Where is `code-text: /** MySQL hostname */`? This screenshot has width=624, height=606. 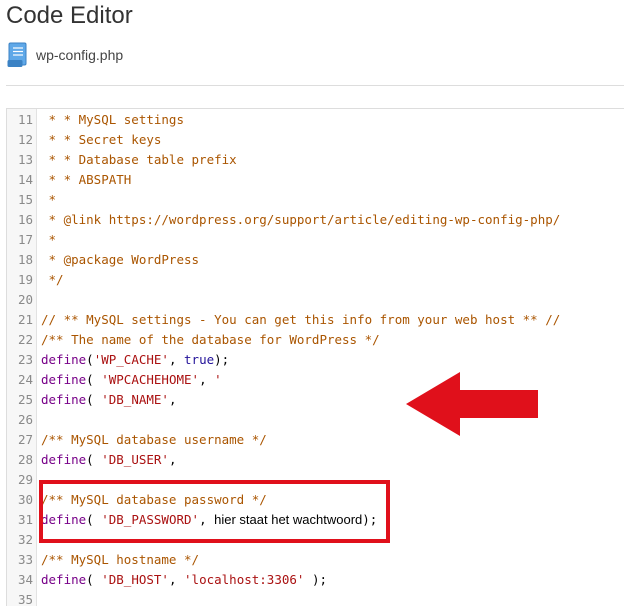
code-text: /** MySQL hostname */ is located at coordinates (120, 560).